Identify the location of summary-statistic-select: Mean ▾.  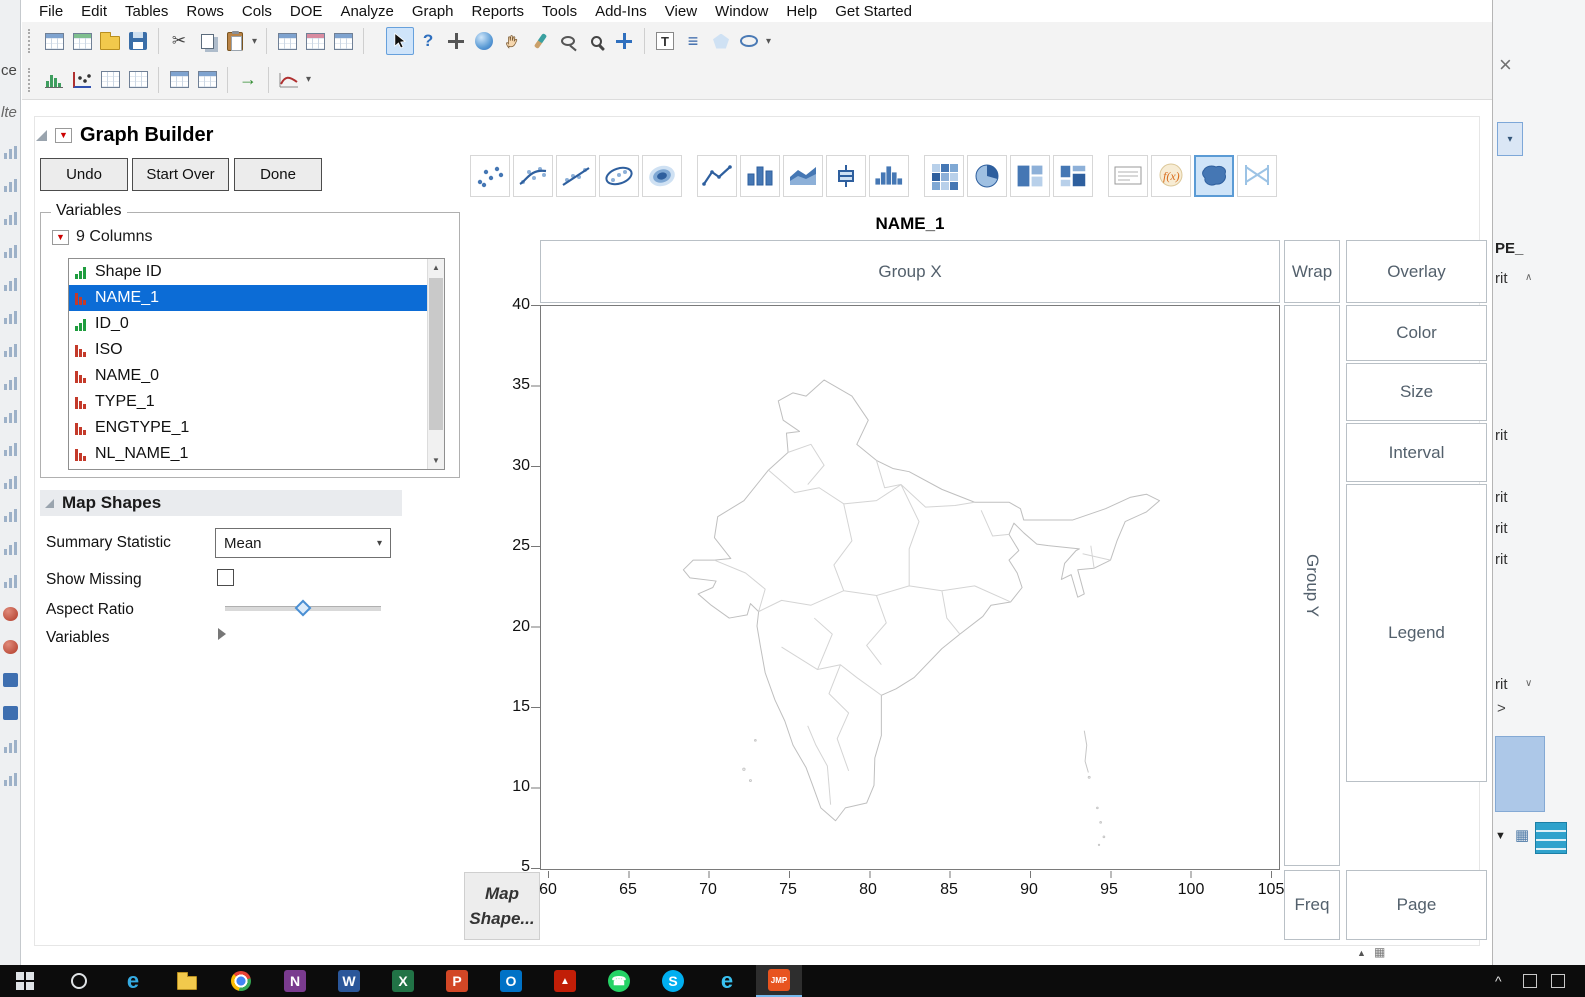
(303, 543).